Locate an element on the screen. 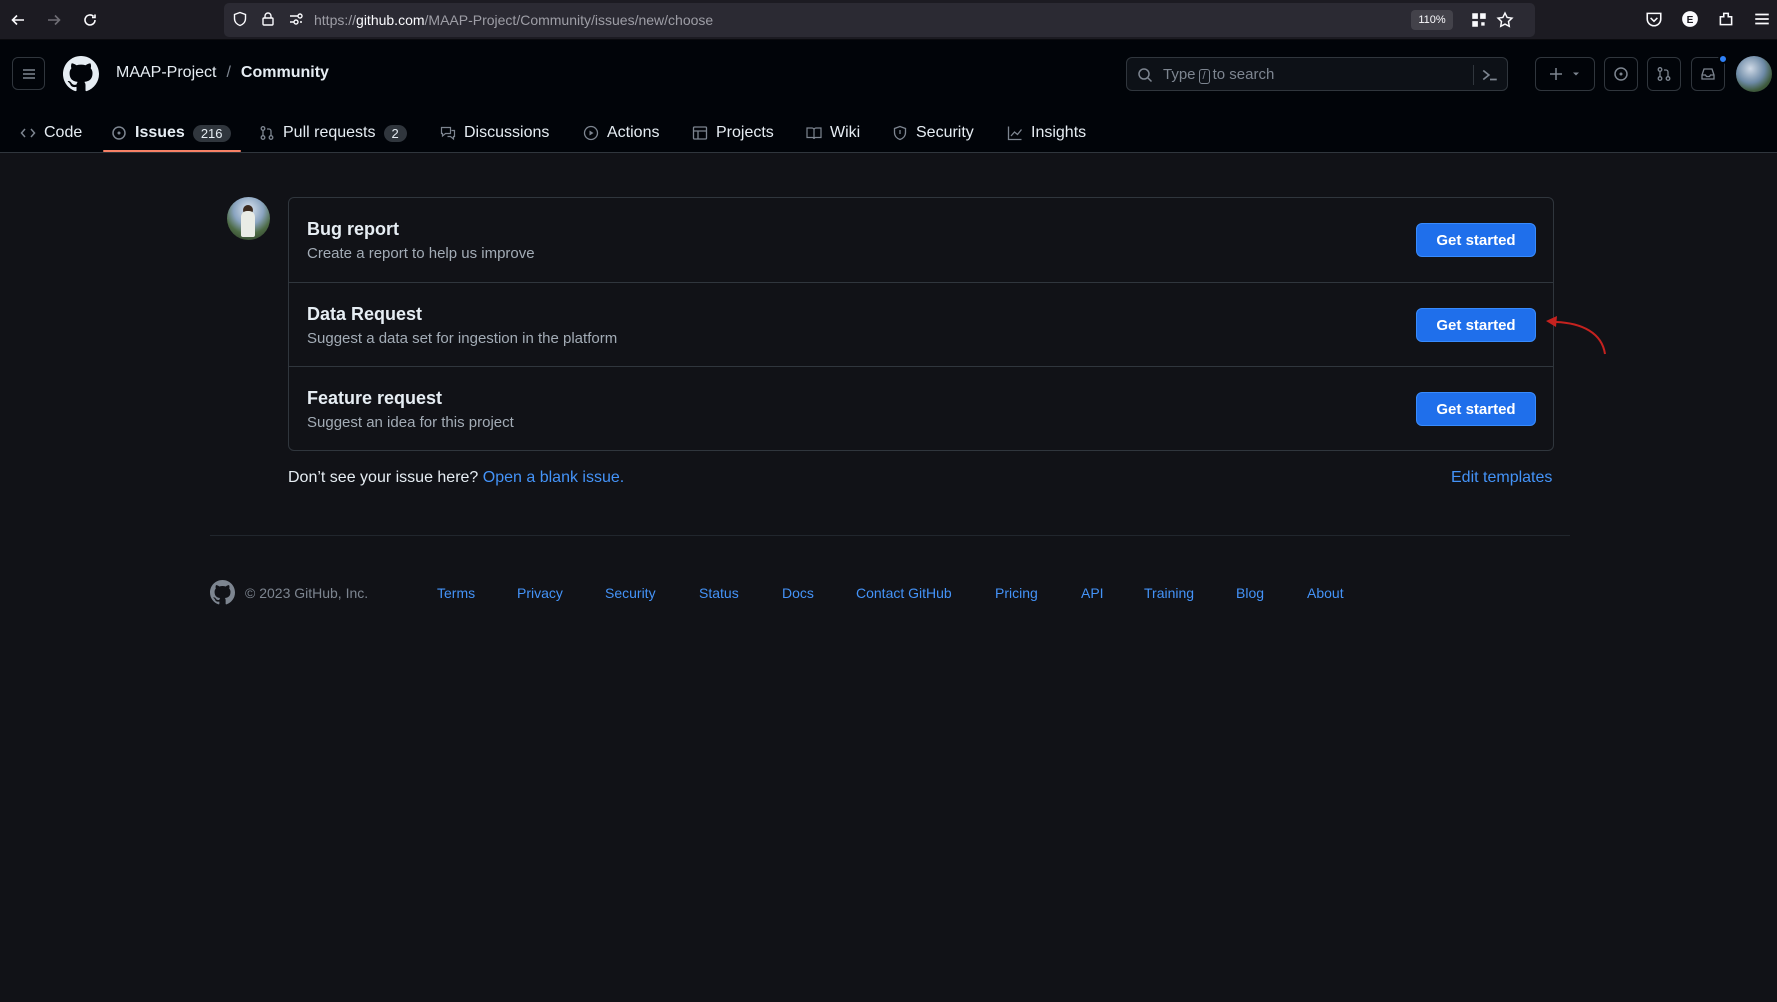 The image size is (1777, 1002). reload-icon is located at coordinates (90, 20).